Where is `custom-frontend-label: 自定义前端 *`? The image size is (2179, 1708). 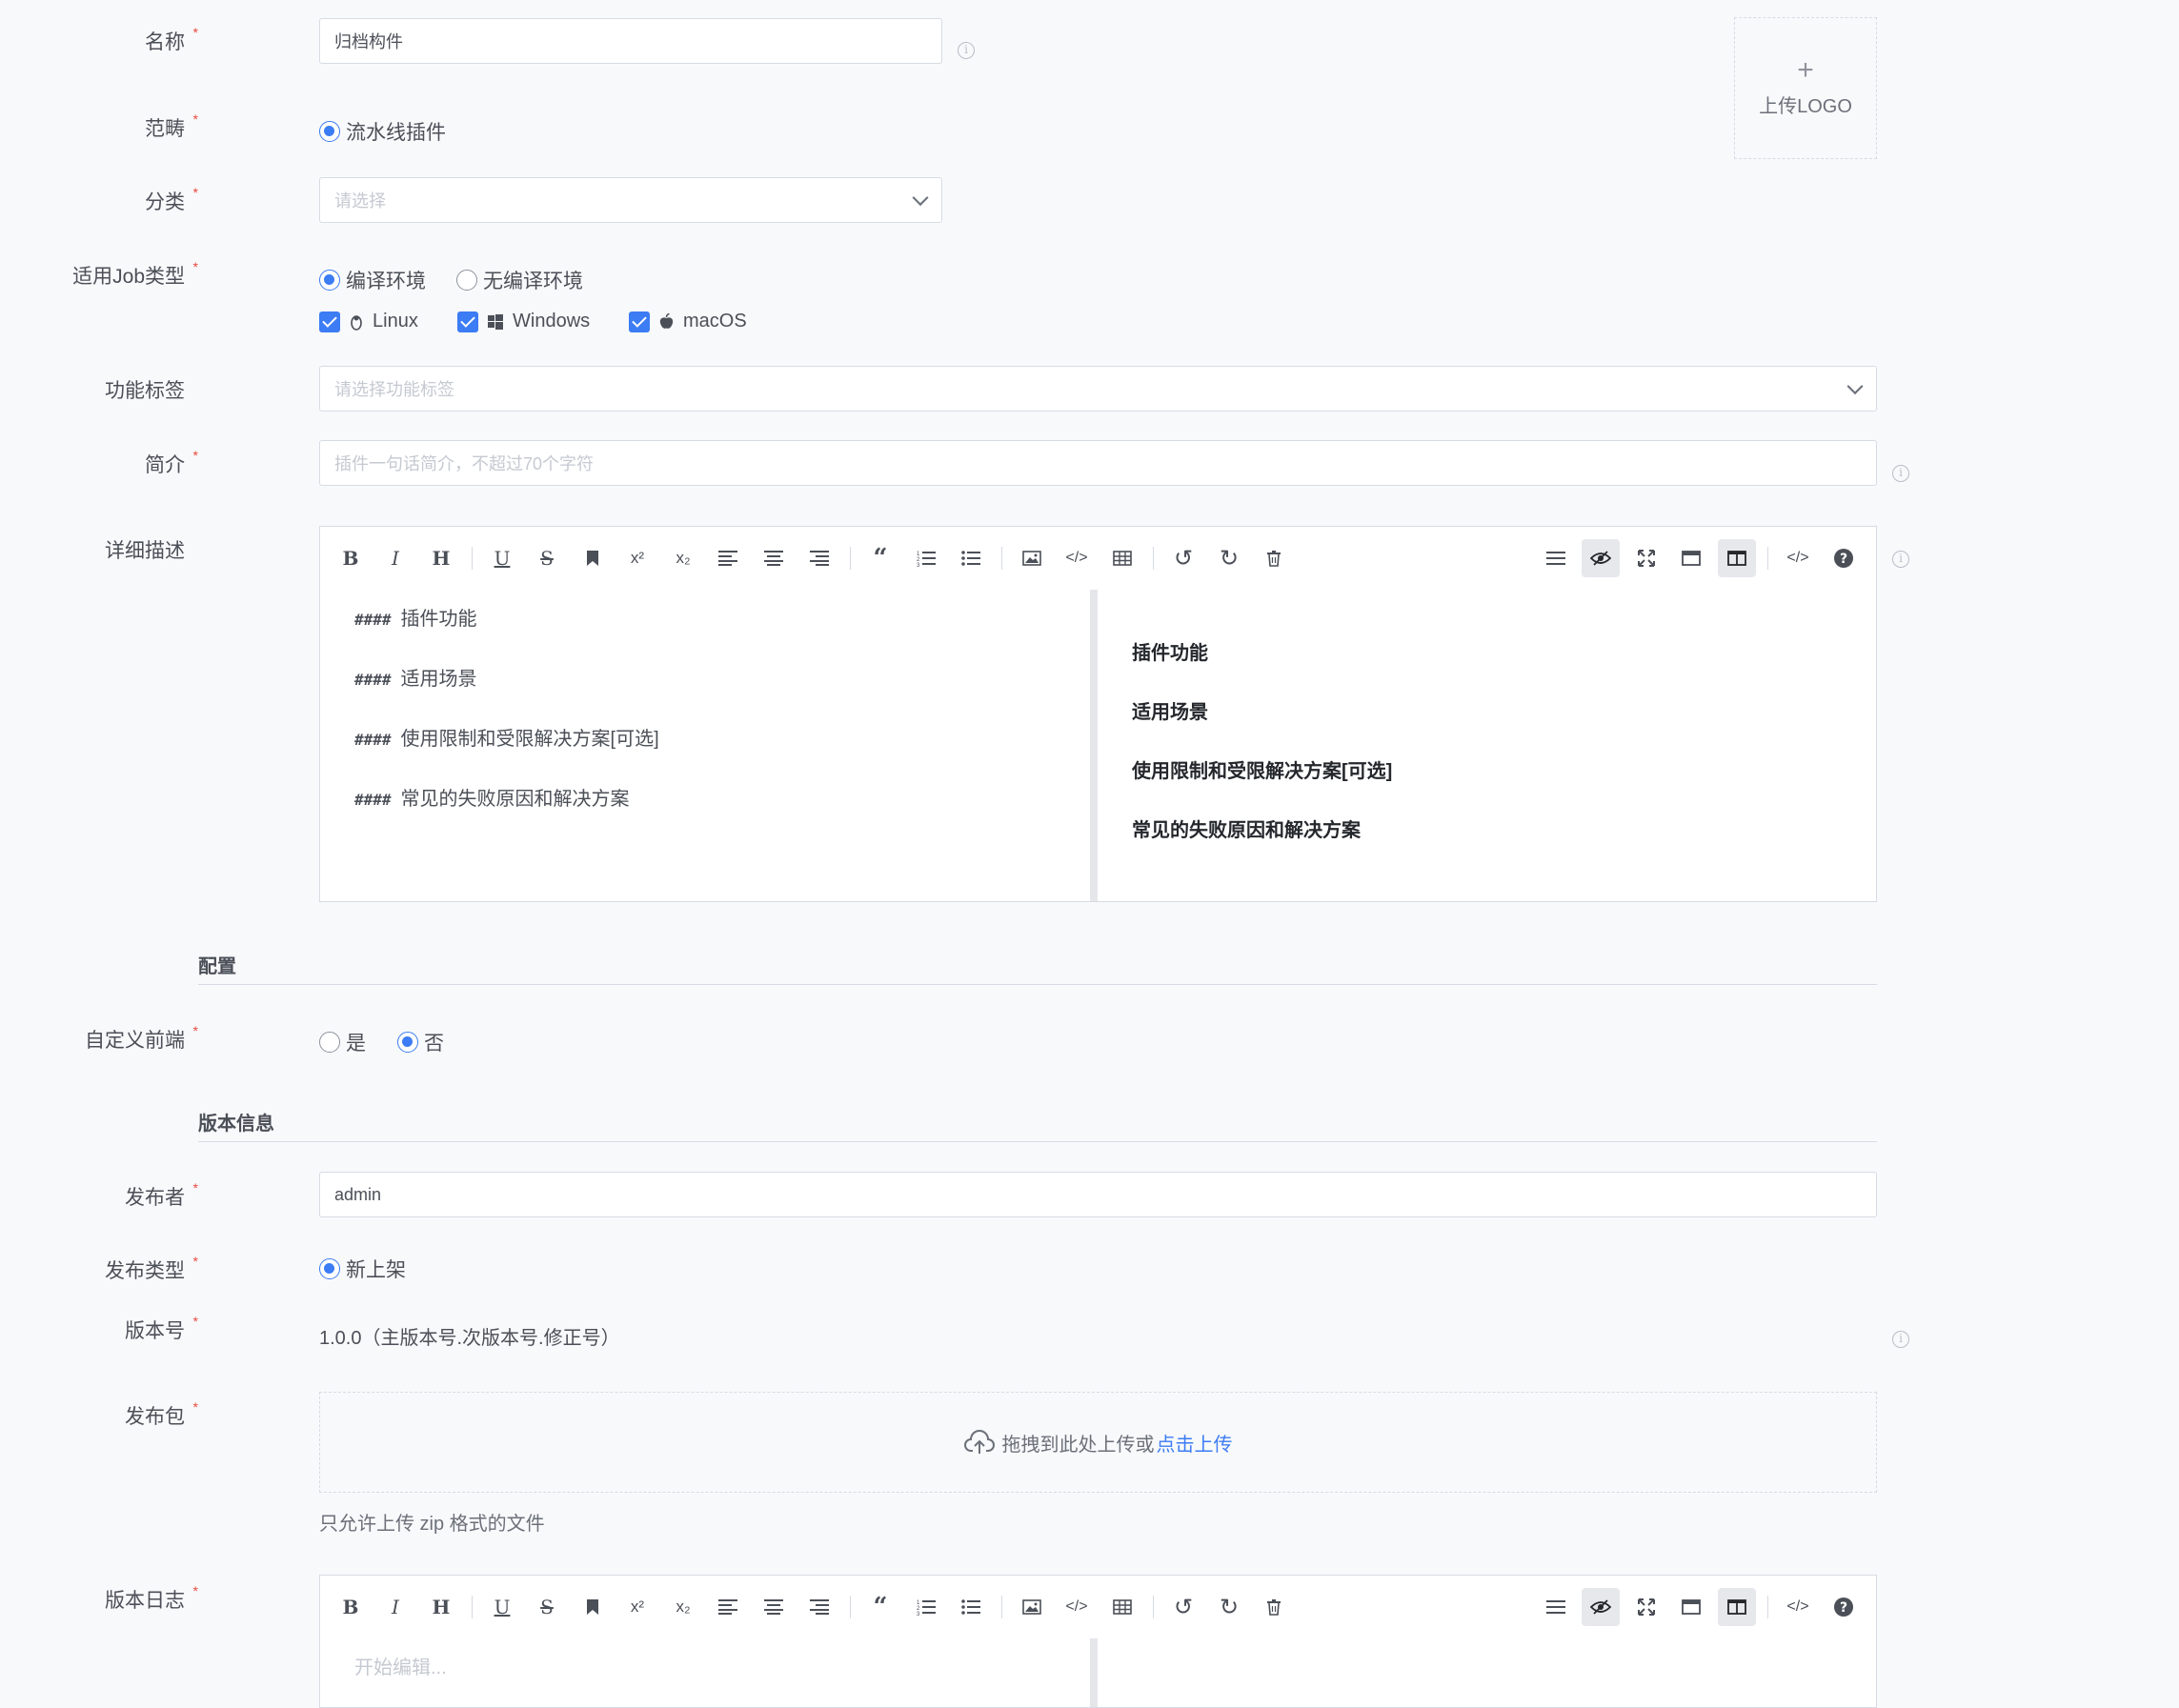 custom-frontend-label: 自定义前端 * is located at coordinates (141, 1037).